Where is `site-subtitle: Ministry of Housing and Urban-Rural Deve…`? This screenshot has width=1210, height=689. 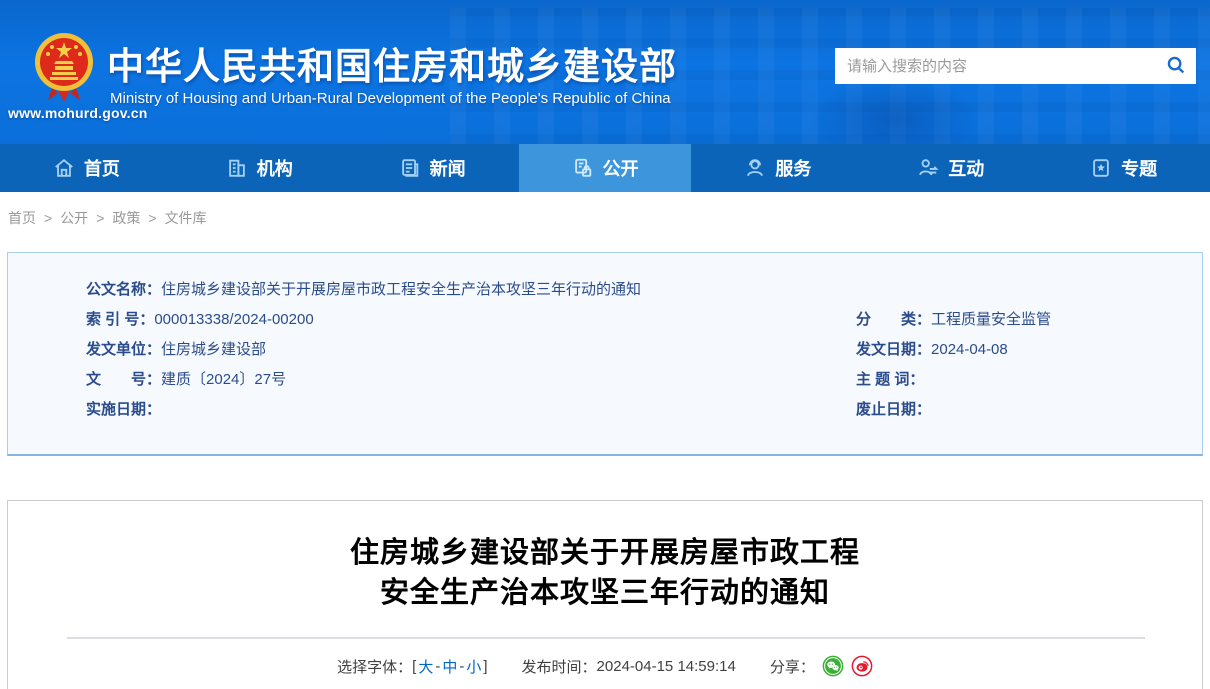 site-subtitle: Ministry of Housing and Urban-Rural Deve… is located at coordinates (390, 98).